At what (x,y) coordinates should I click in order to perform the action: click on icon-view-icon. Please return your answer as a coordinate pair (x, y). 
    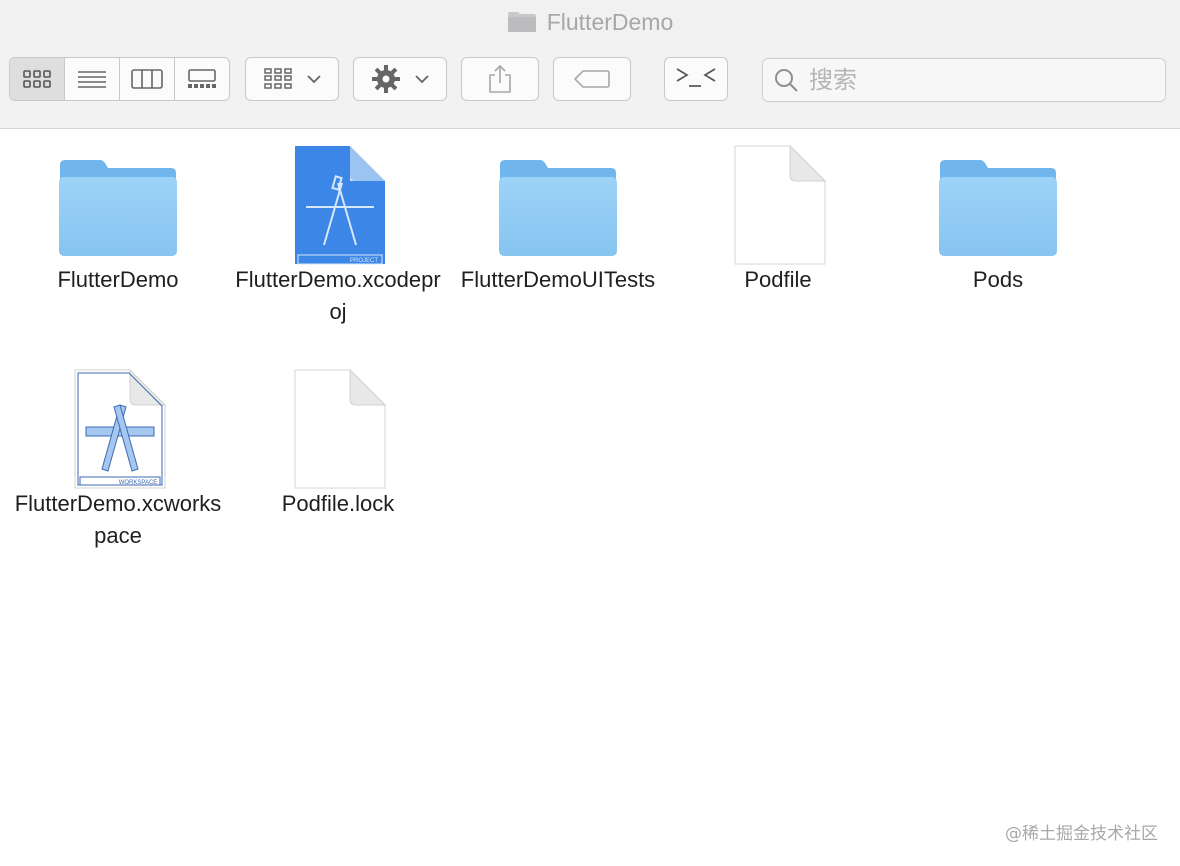
    Looking at the image, I should click on (37, 79).